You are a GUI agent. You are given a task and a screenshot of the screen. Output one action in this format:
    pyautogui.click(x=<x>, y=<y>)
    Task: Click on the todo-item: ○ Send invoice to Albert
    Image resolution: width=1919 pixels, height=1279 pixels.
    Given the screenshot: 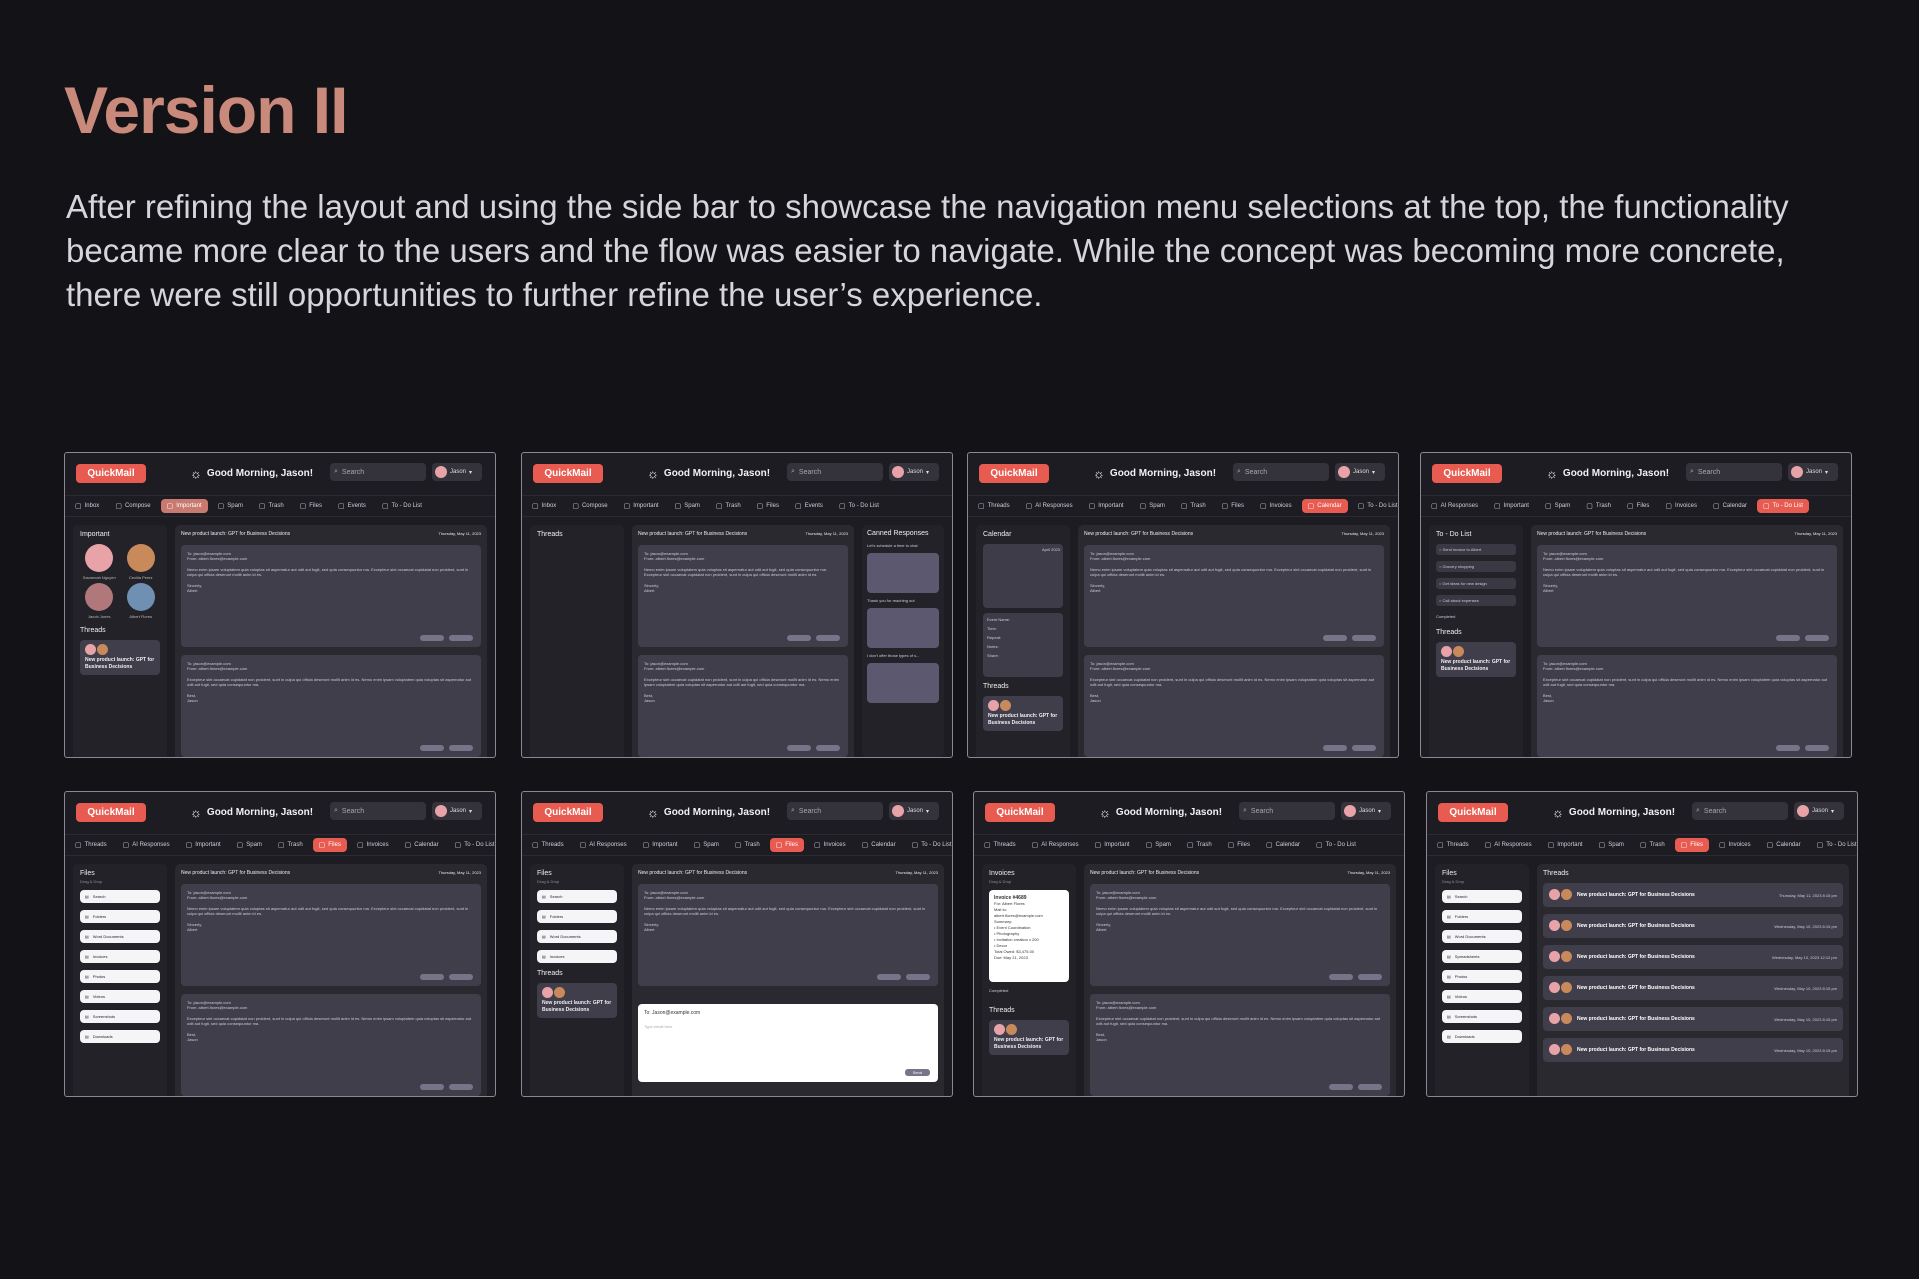 What is the action you would take?
    pyautogui.click(x=1476, y=549)
    